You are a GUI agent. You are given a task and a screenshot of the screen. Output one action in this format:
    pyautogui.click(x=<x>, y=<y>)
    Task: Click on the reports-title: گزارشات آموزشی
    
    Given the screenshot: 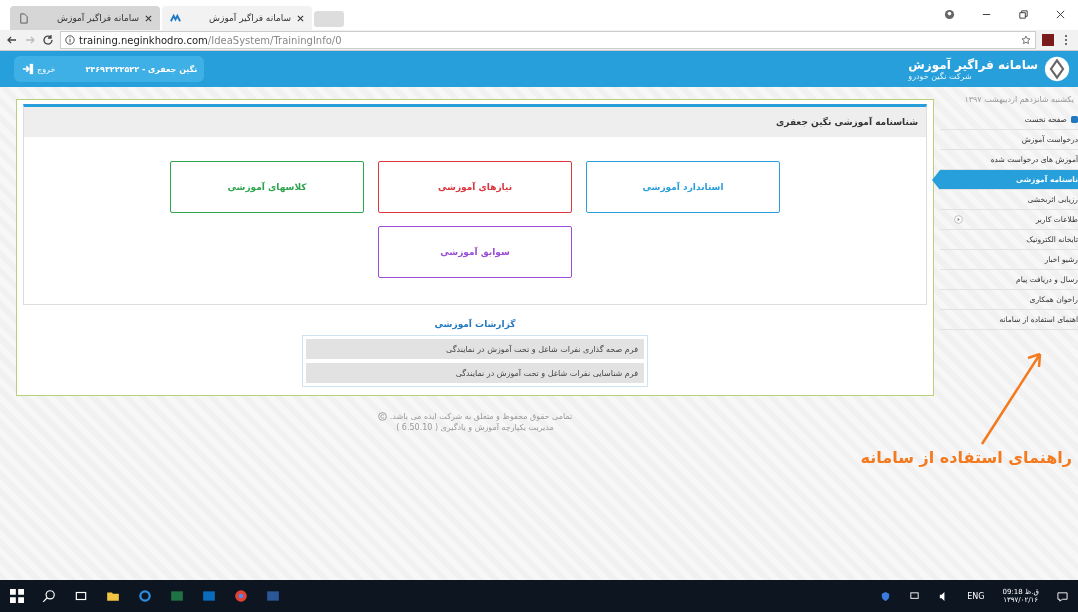 What is the action you would take?
    pyautogui.click(x=475, y=324)
    